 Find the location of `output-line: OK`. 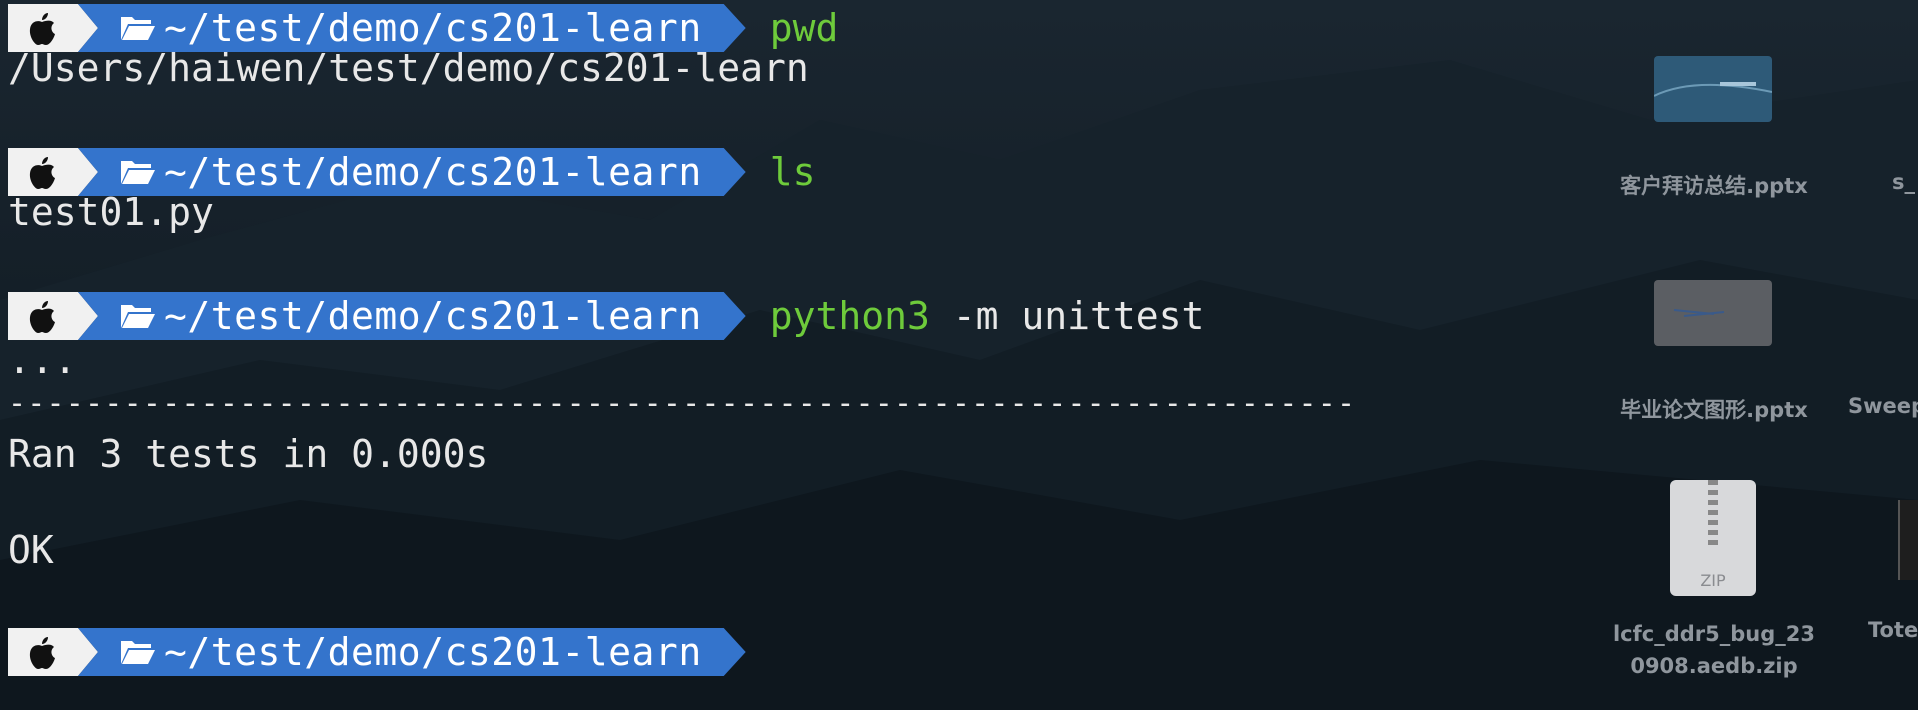

output-line: OK is located at coordinates (31, 550).